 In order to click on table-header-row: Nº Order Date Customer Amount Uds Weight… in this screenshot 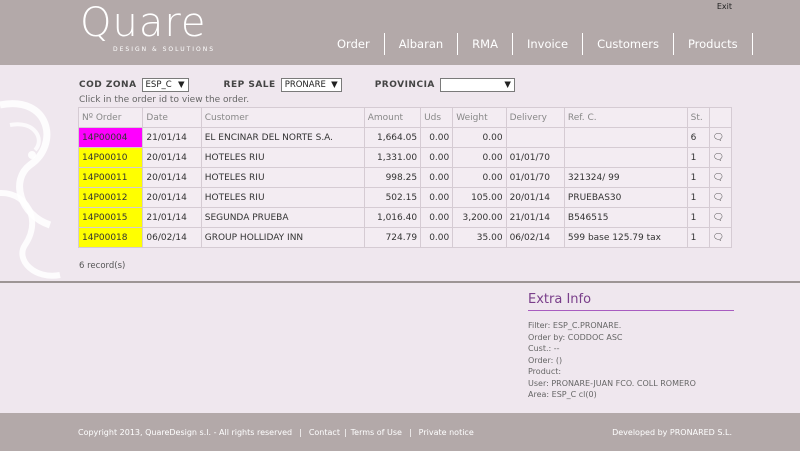, I will do `click(405, 117)`.